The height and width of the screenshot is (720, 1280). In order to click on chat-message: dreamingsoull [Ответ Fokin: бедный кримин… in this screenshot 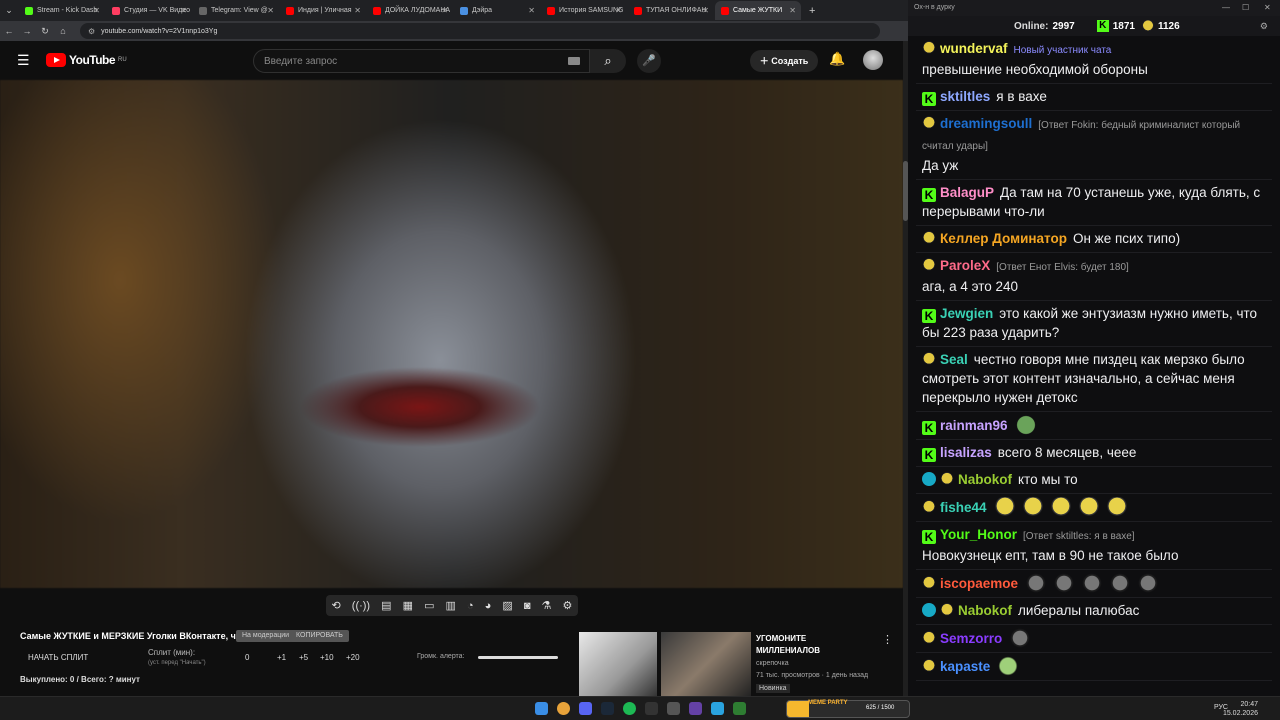, I will do `click(1094, 145)`.